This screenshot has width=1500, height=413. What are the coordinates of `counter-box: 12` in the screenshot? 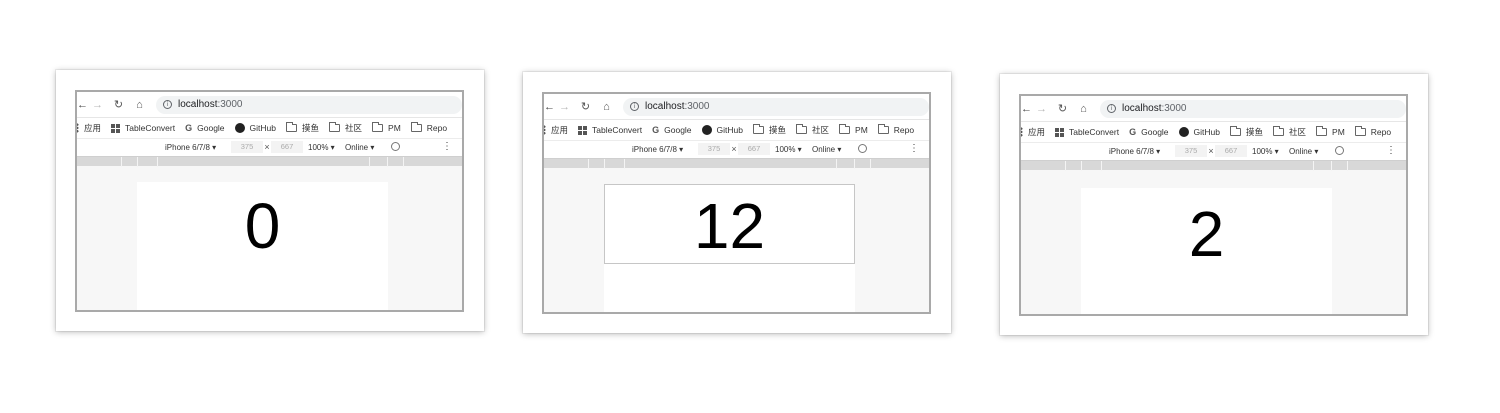 It's located at (729, 224).